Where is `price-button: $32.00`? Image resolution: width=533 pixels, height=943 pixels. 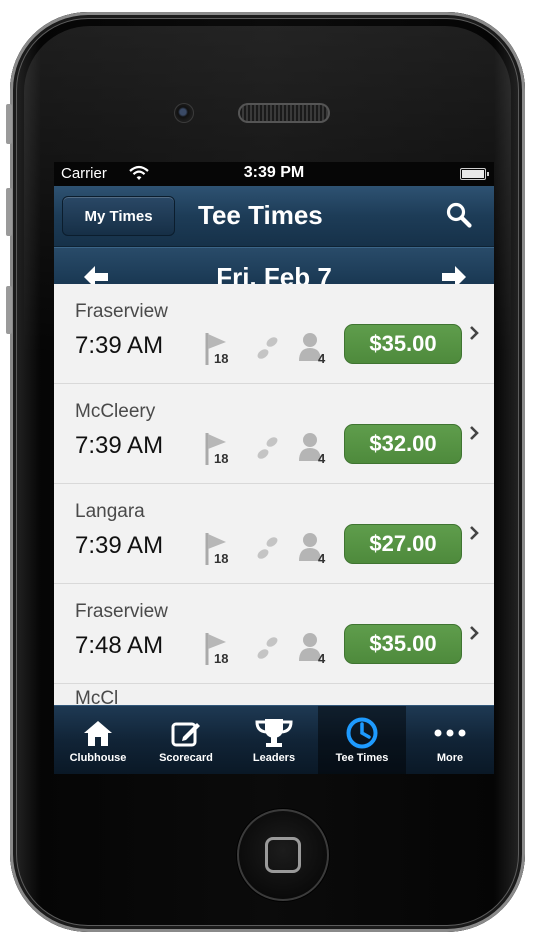
price-button: $32.00 is located at coordinates (403, 444).